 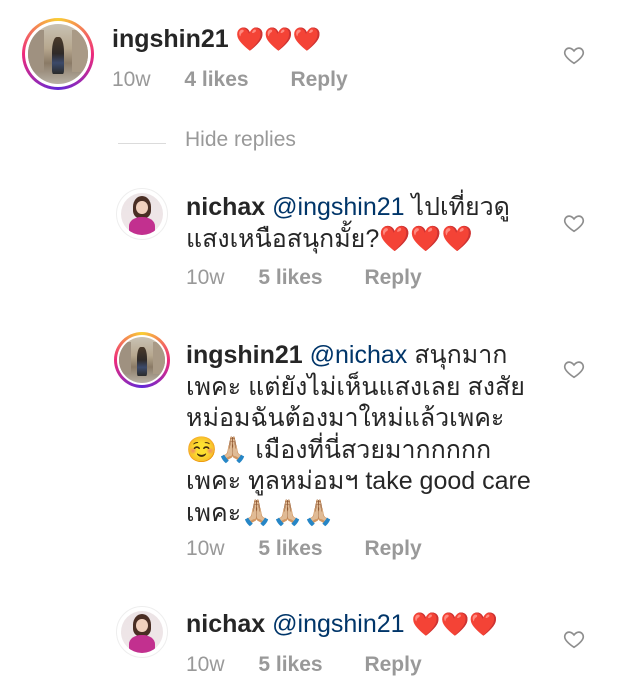 I want to click on hide-replies-divider, so click(x=142, y=143).